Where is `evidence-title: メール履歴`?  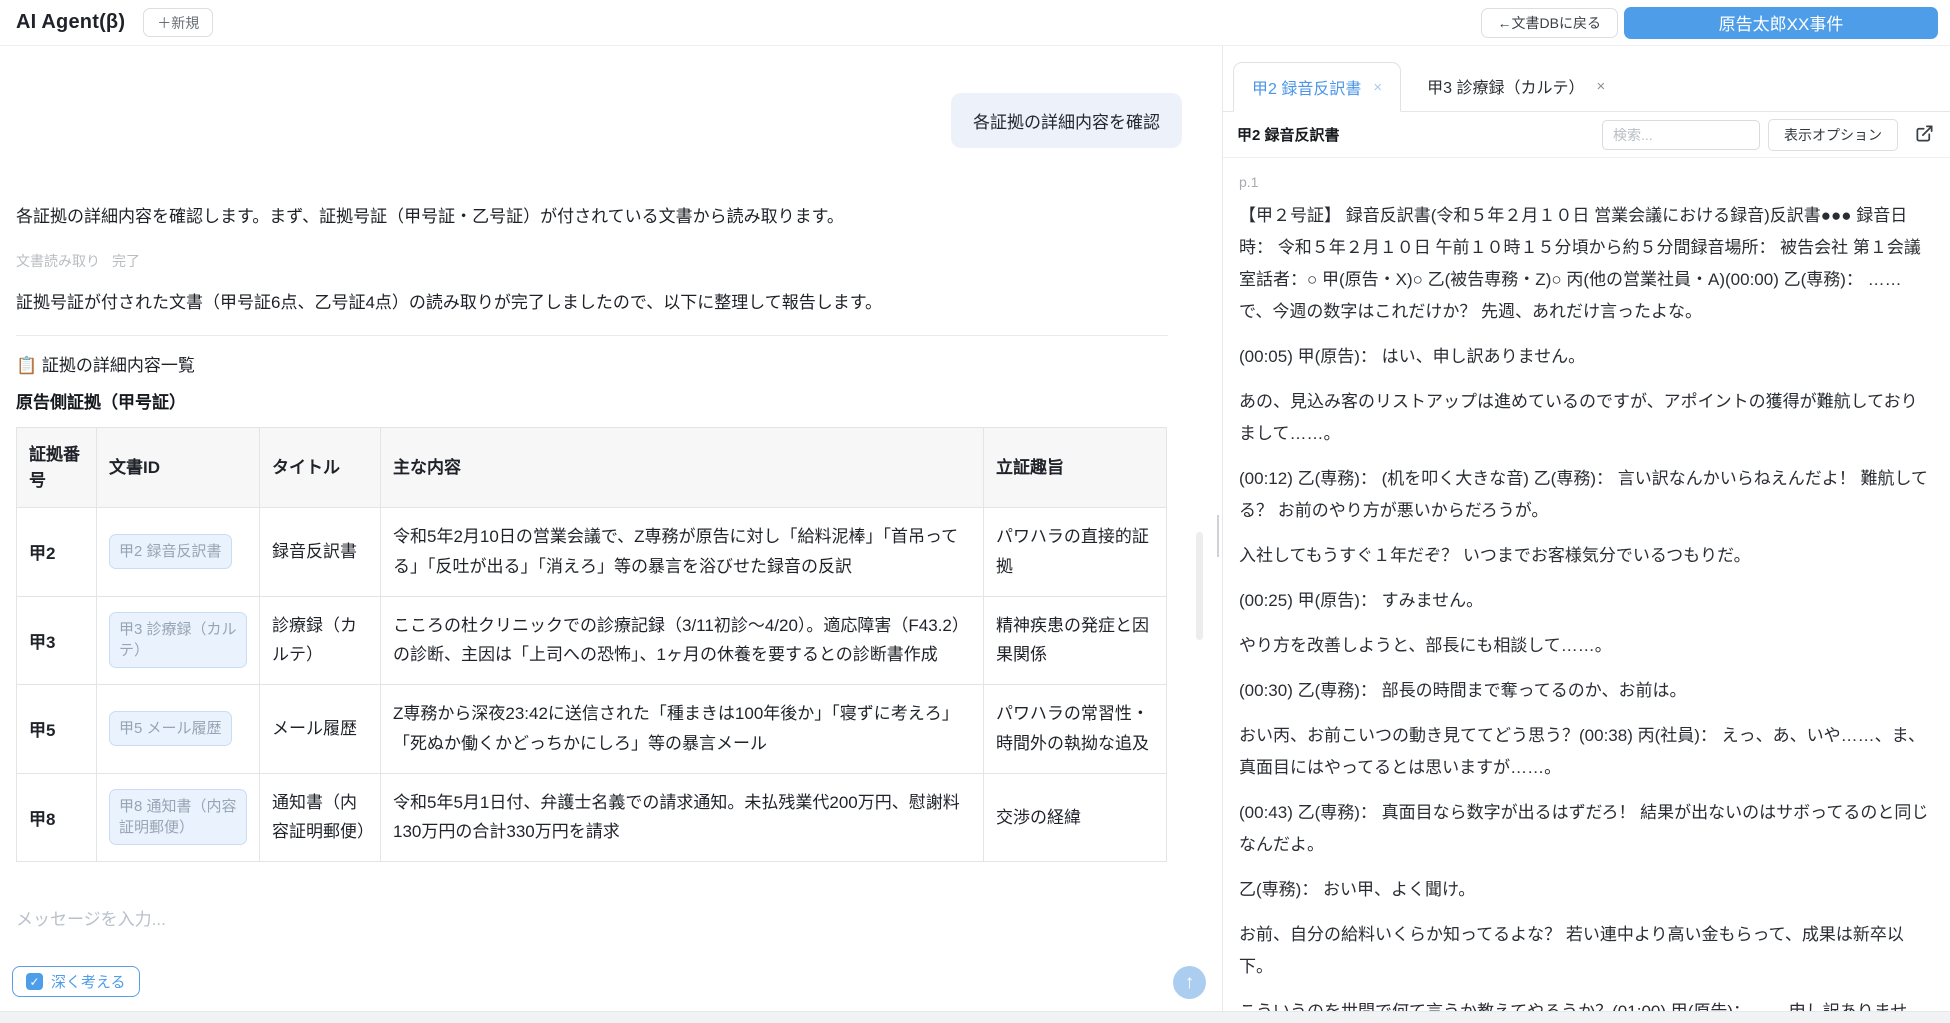
evidence-title: メール履歴 is located at coordinates (320, 729).